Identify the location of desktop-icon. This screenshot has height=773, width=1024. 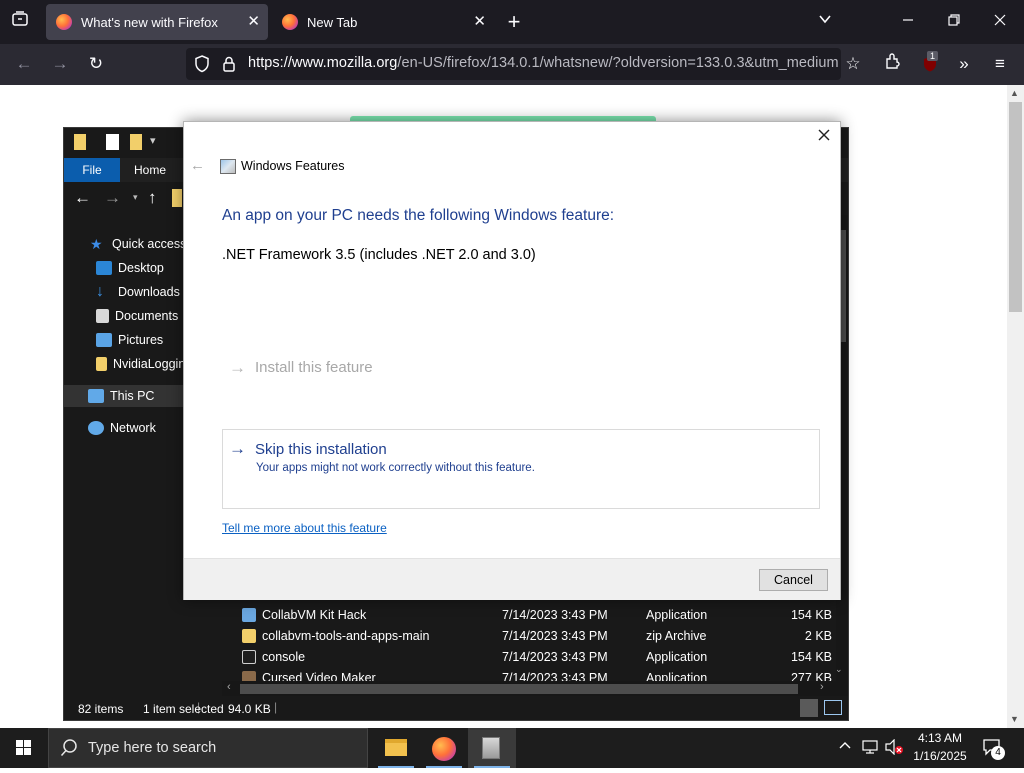
(104, 268).